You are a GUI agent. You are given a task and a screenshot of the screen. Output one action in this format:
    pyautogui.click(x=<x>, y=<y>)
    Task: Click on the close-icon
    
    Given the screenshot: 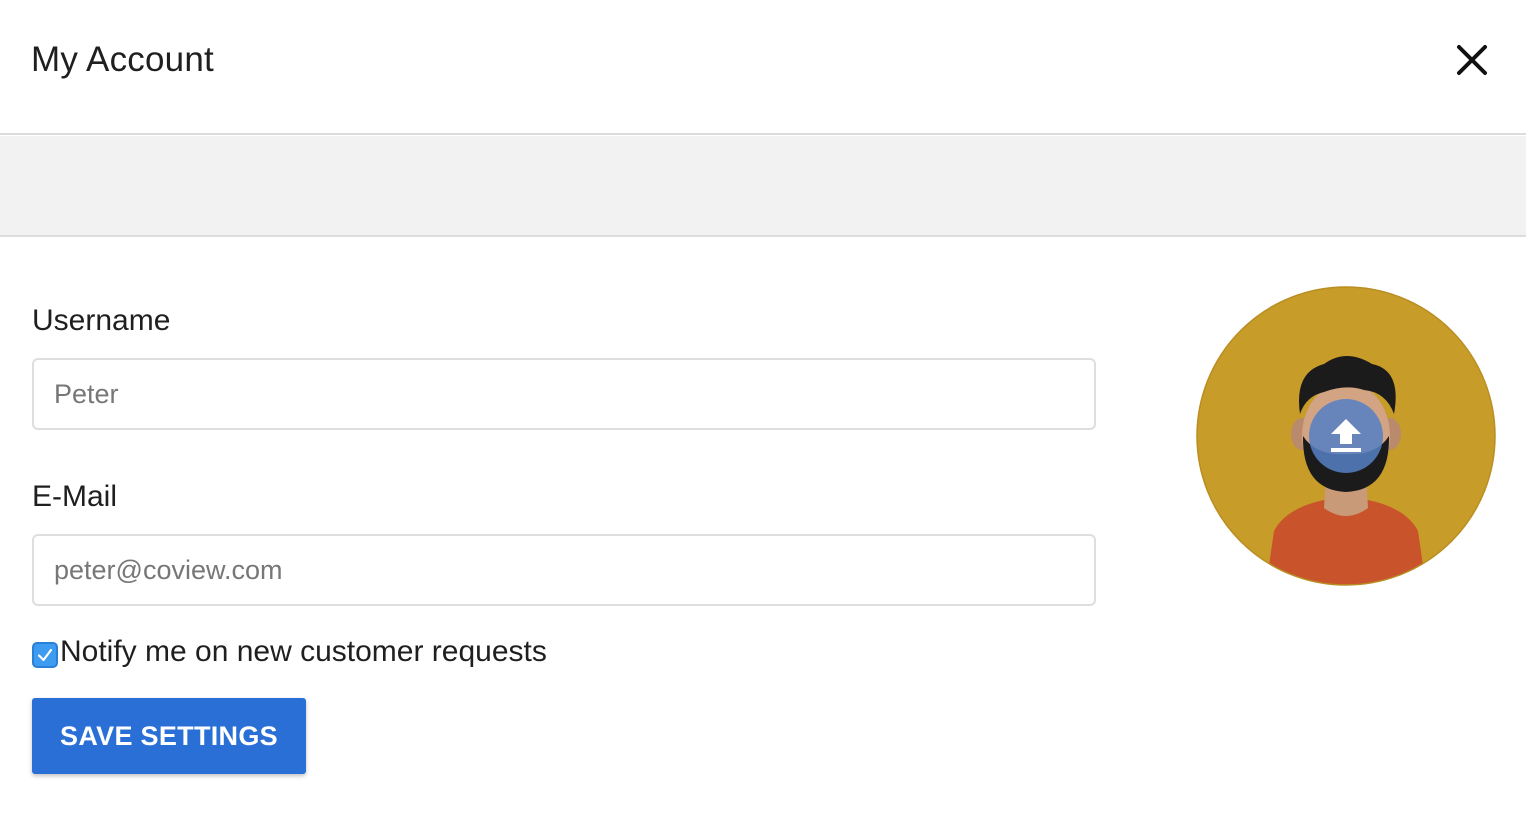 What is the action you would take?
    pyautogui.click(x=1472, y=60)
    